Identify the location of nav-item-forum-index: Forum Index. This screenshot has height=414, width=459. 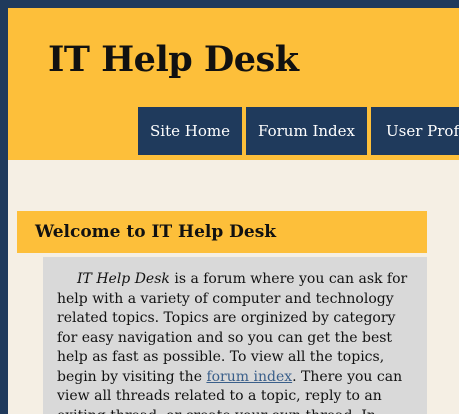
(306, 131).